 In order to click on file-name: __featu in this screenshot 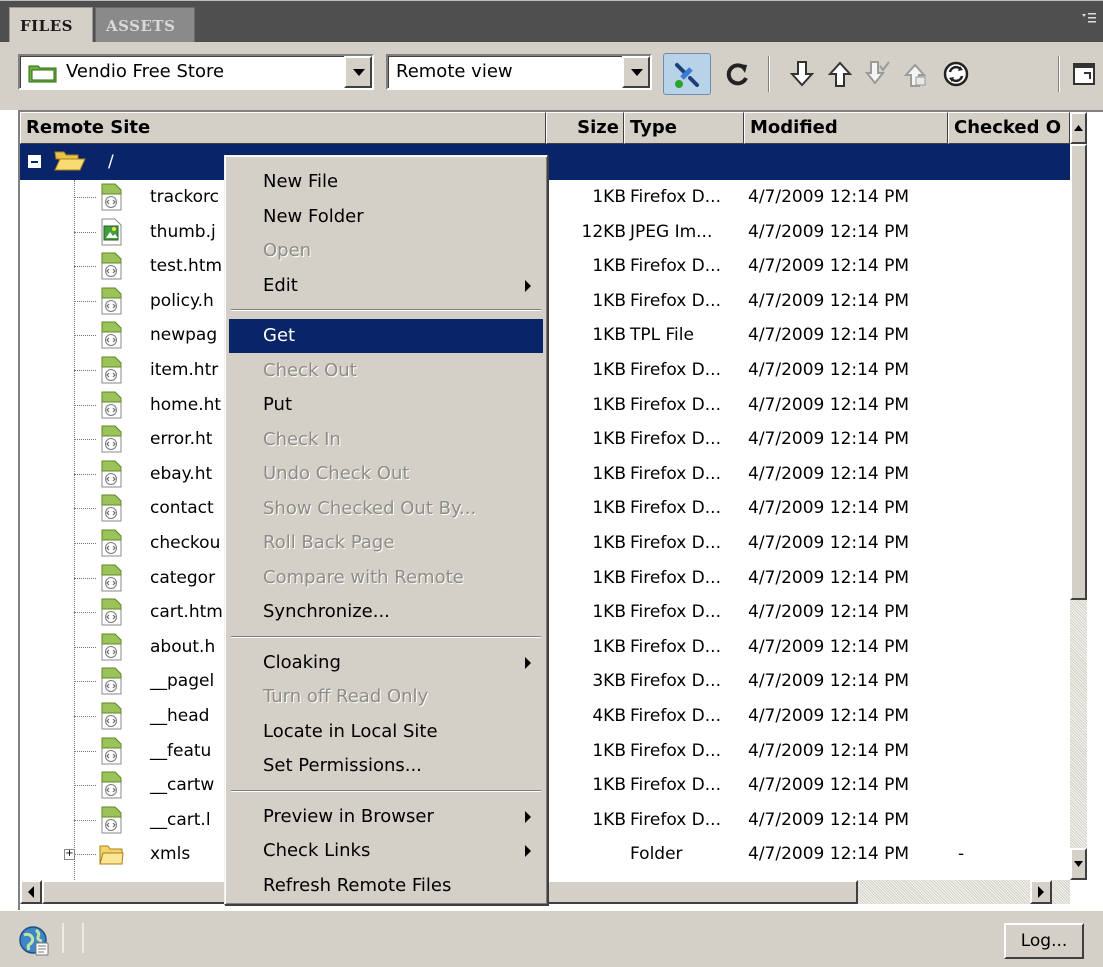, I will do `click(181, 750)`.